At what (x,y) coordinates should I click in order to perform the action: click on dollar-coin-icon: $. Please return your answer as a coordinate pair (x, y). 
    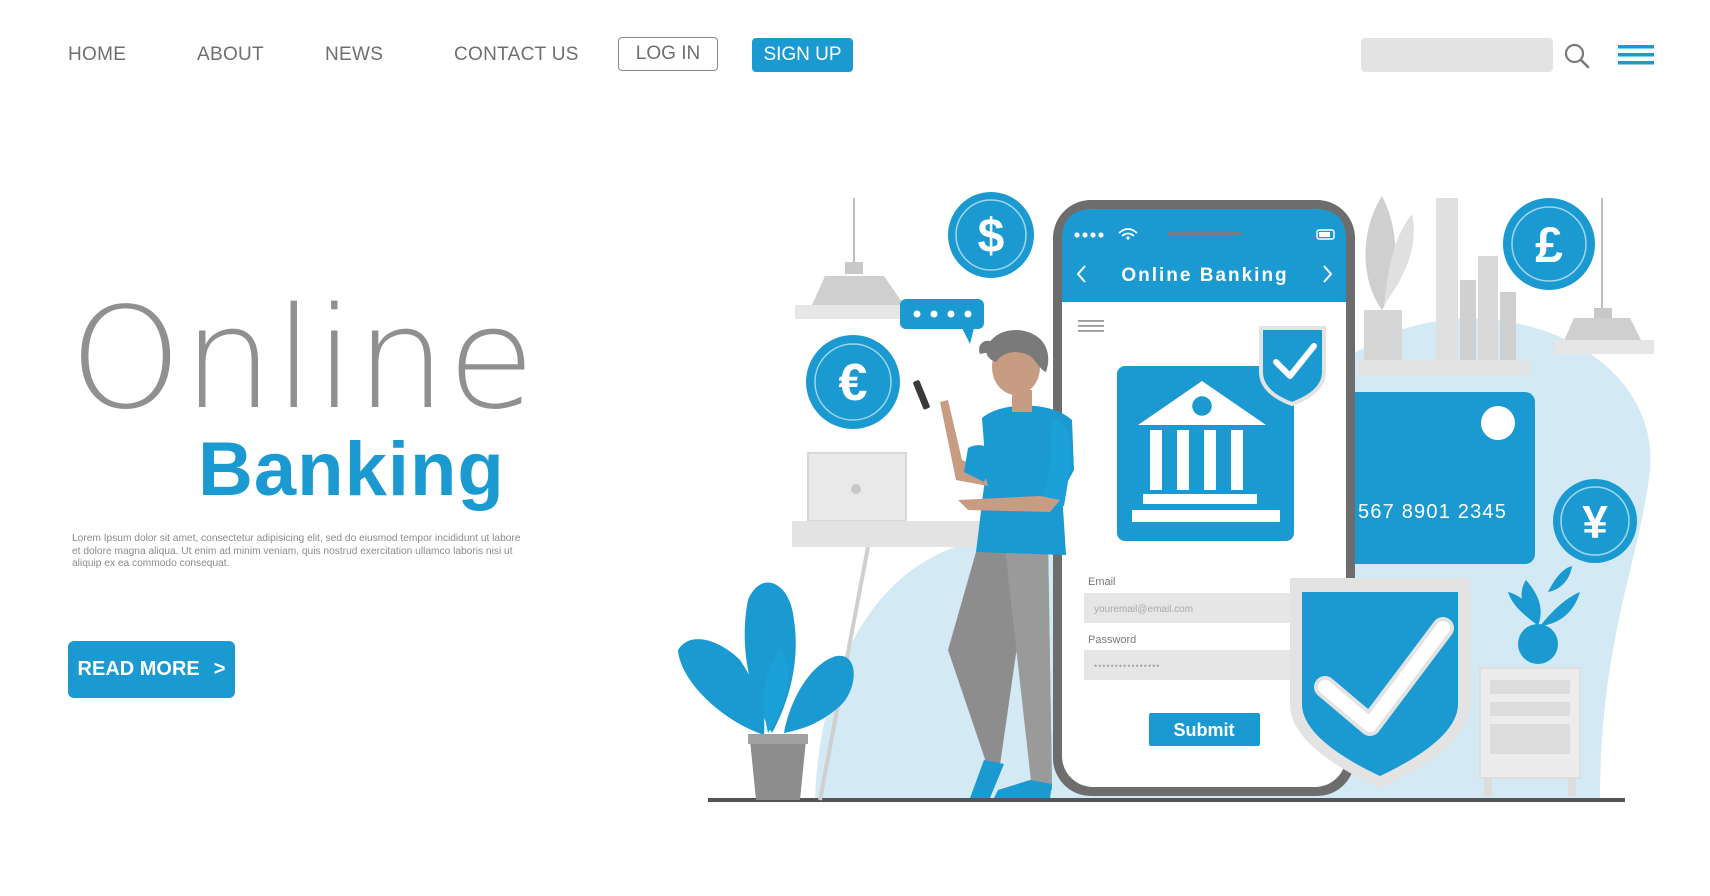
    Looking at the image, I should click on (991, 235).